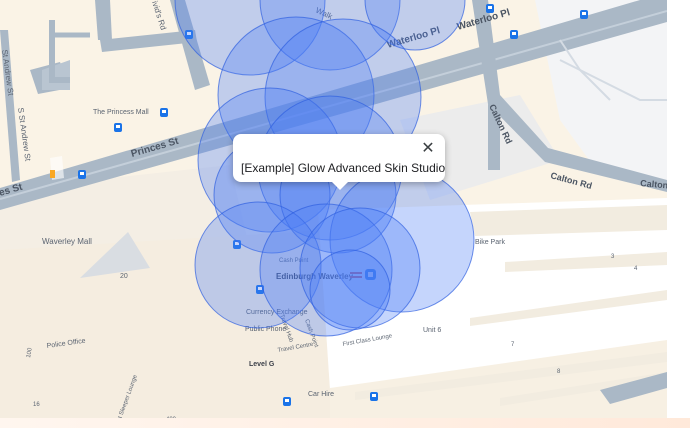 The height and width of the screenshot is (428, 690). I want to click on close-icon: ✕, so click(428, 149).